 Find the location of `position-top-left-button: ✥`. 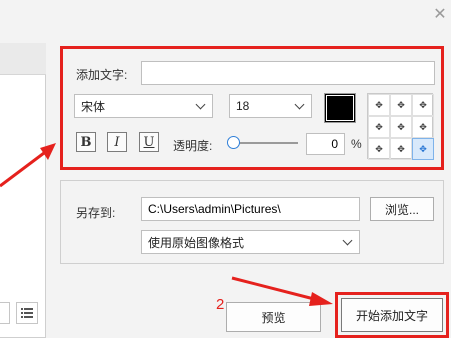

position-top-left-button: ✥ is located at coordinates (379, 105).